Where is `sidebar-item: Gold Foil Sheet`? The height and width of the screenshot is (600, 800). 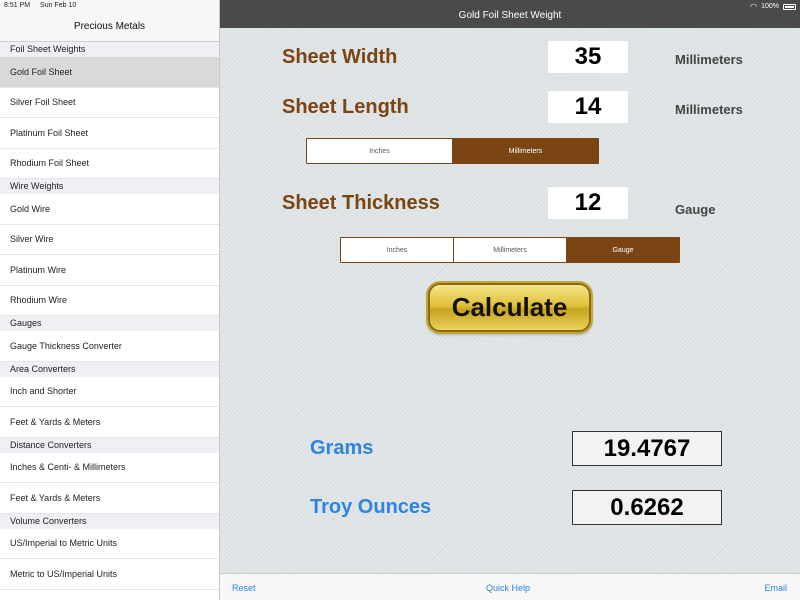
sidebar-item: Gold Foil Sheet is located at coordinates (109, 72).